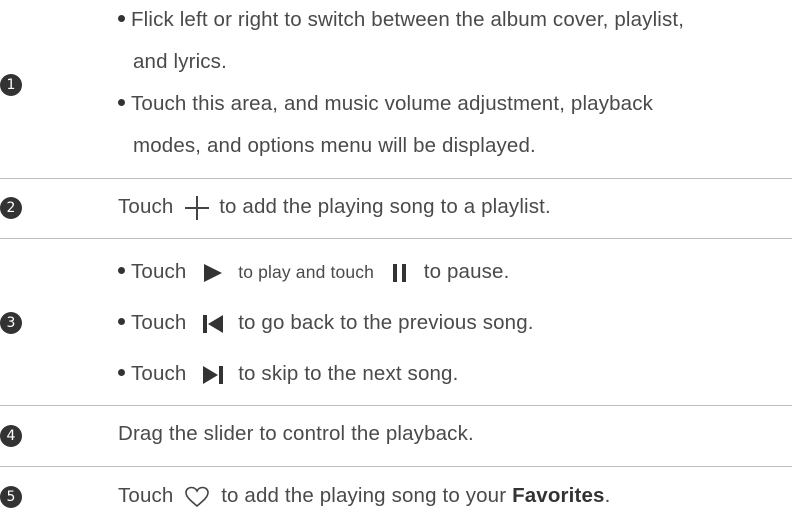 Image resolution: width=792 pixels, height=515 pixels. I want to click on row-5-text: to add the playing song to your, so click(364, 495).